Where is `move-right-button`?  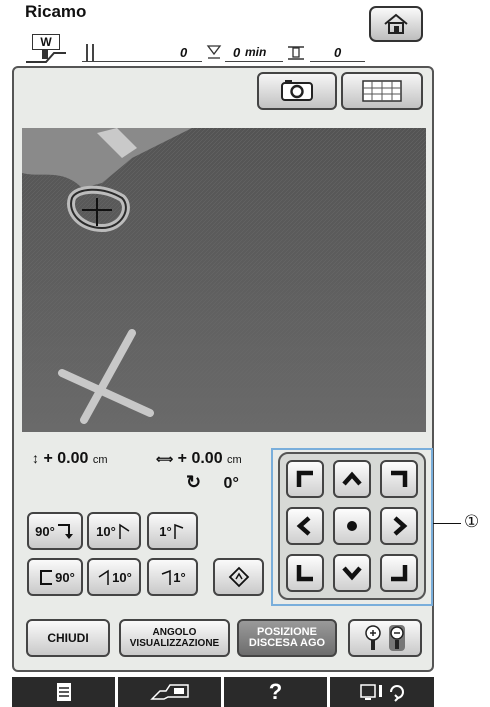
move-right-button is located at coordinates (399, 526).